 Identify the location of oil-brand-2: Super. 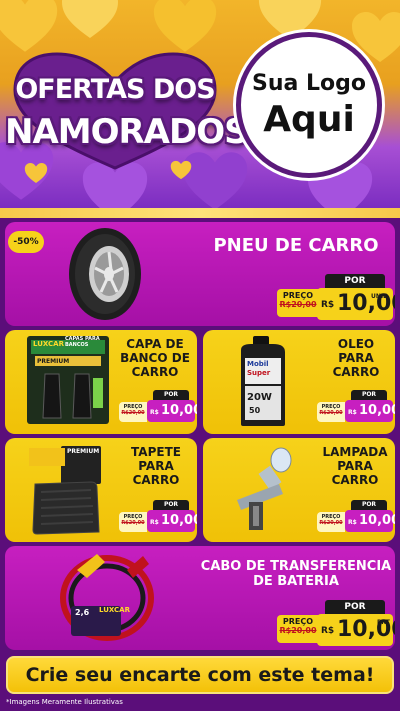
(259, 373).